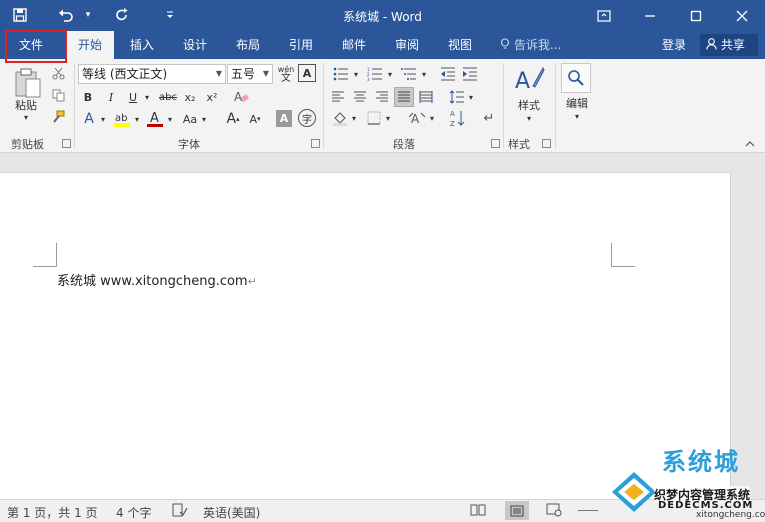  I want to click on phonetic-guide-icon: wén 文, so click(286, 74).